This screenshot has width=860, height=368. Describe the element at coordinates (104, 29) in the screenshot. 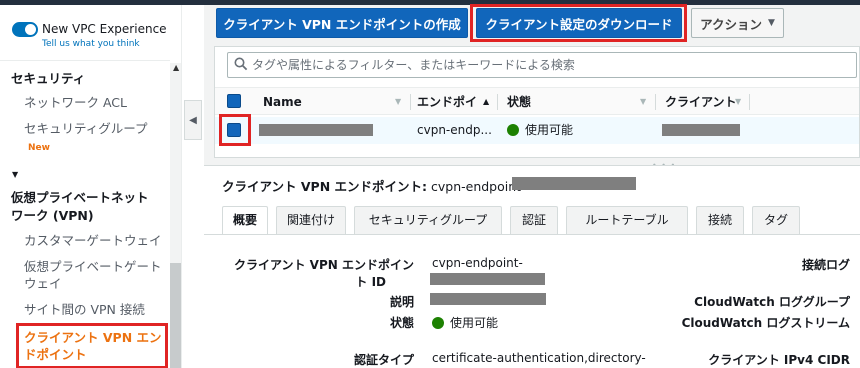

I see `new-vpc-experience-title: New VPC Experience` at that location.